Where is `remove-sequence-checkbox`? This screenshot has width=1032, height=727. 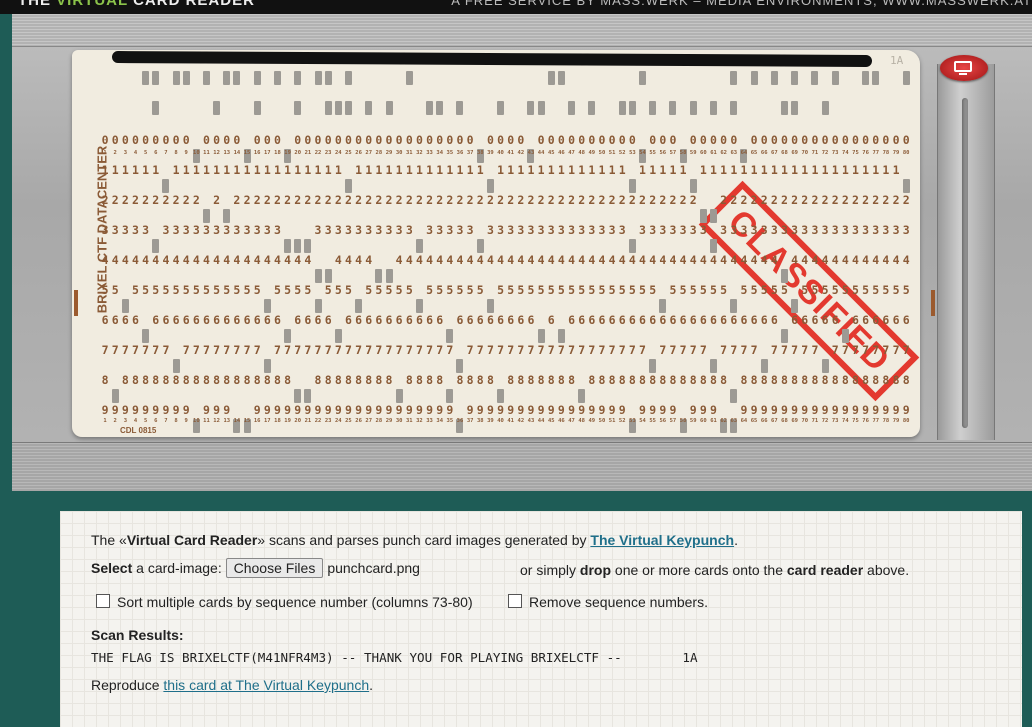 remove-sequence-checkbox is located at coordinates (515, 601).